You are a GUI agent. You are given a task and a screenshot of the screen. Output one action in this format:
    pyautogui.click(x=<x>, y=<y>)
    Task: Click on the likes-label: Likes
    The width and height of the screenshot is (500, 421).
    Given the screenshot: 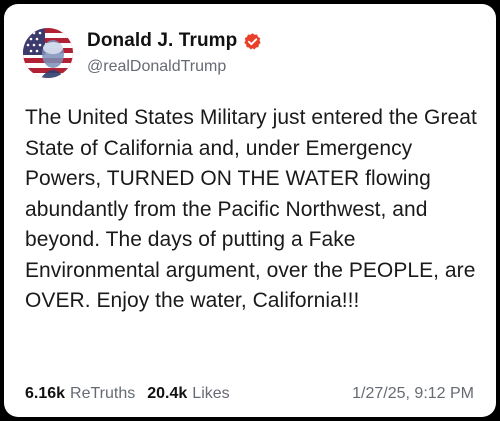 What is the action you would take?
    pyautogui.click(x=211, y=393)
    